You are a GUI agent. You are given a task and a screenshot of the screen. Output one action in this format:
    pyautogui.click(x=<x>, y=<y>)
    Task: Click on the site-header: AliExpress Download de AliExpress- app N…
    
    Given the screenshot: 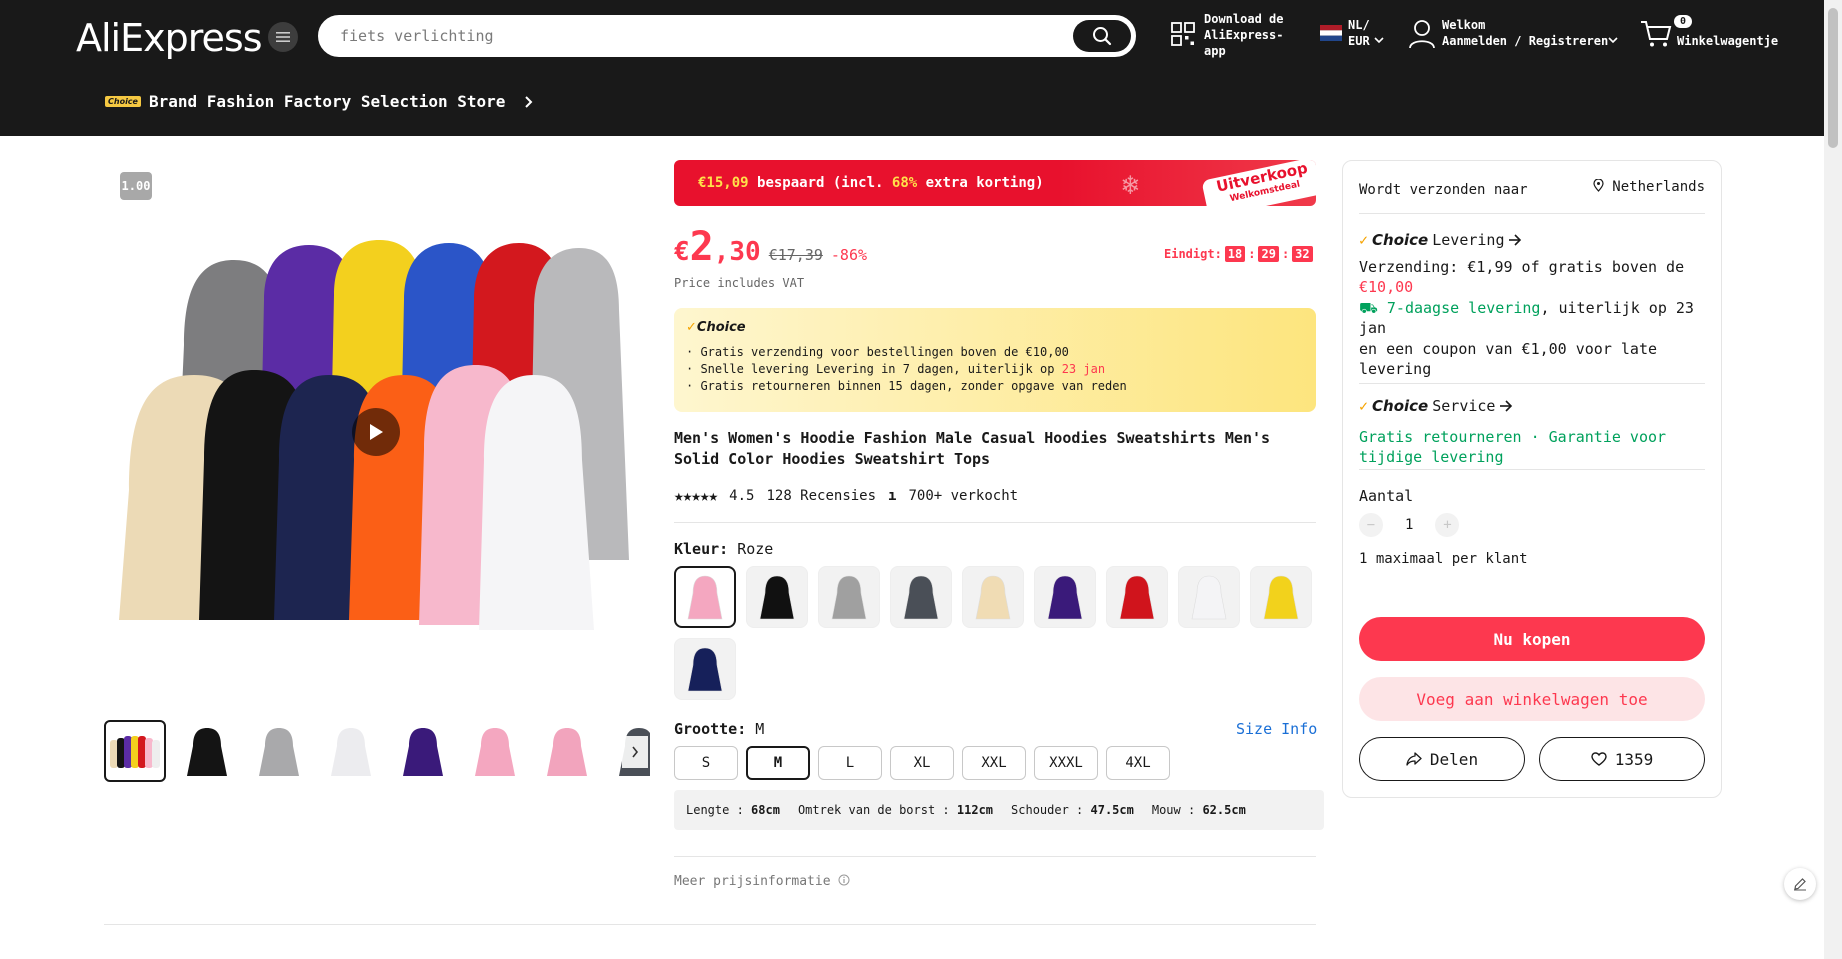 What is the action you would take?
    pyautogui.click(x=921, y=68)
    